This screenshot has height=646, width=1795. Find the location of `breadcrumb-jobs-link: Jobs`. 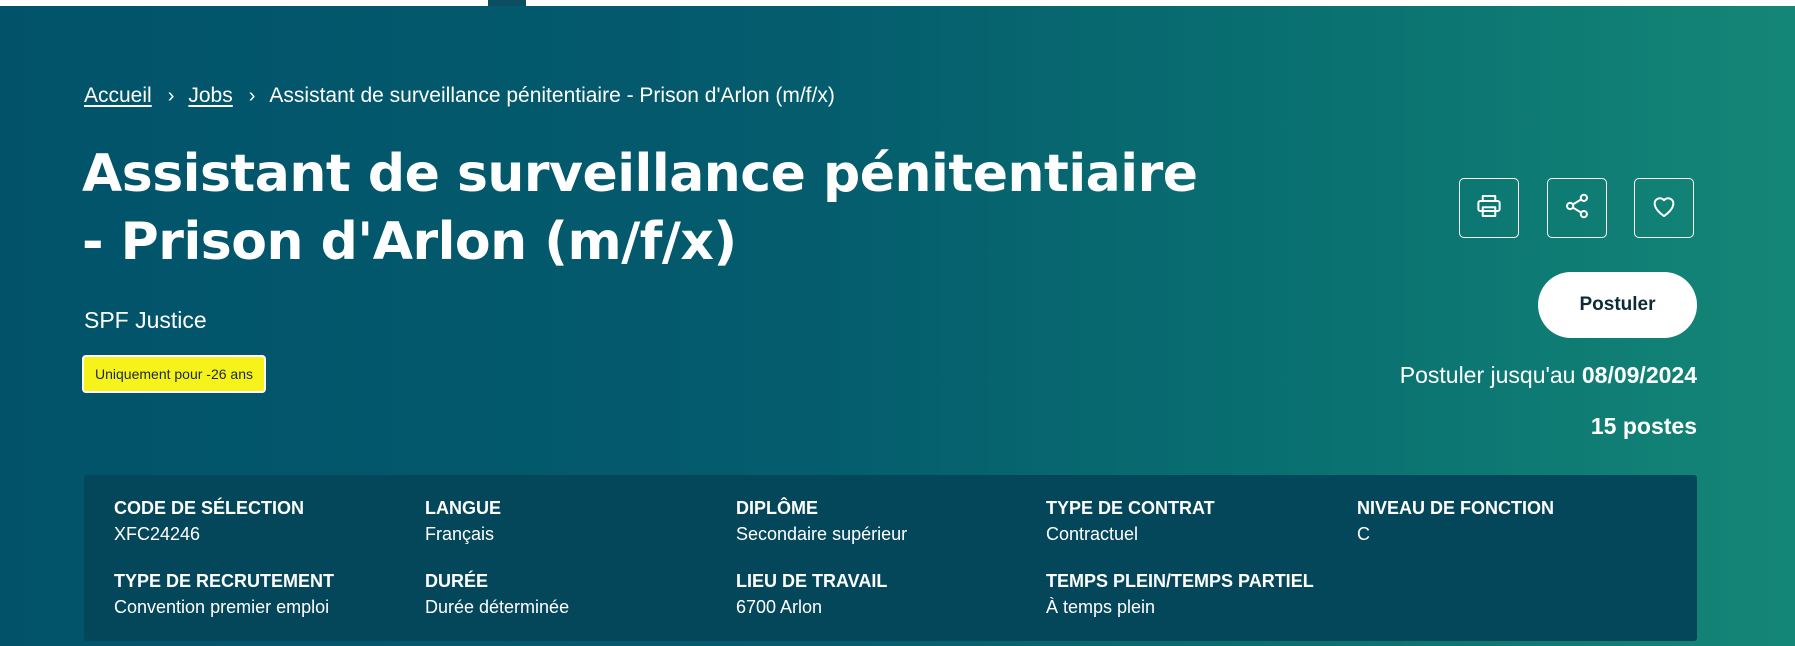

breadcrumb-jobs-link: Jobs is located at coordinates (210, 96).